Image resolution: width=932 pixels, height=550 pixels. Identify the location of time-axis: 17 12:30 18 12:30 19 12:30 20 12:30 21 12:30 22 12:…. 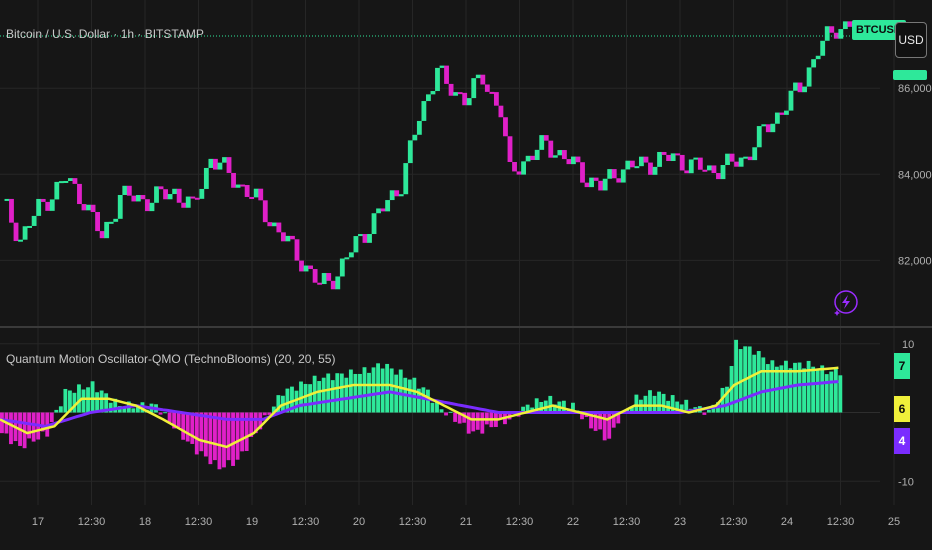
(466, 522).